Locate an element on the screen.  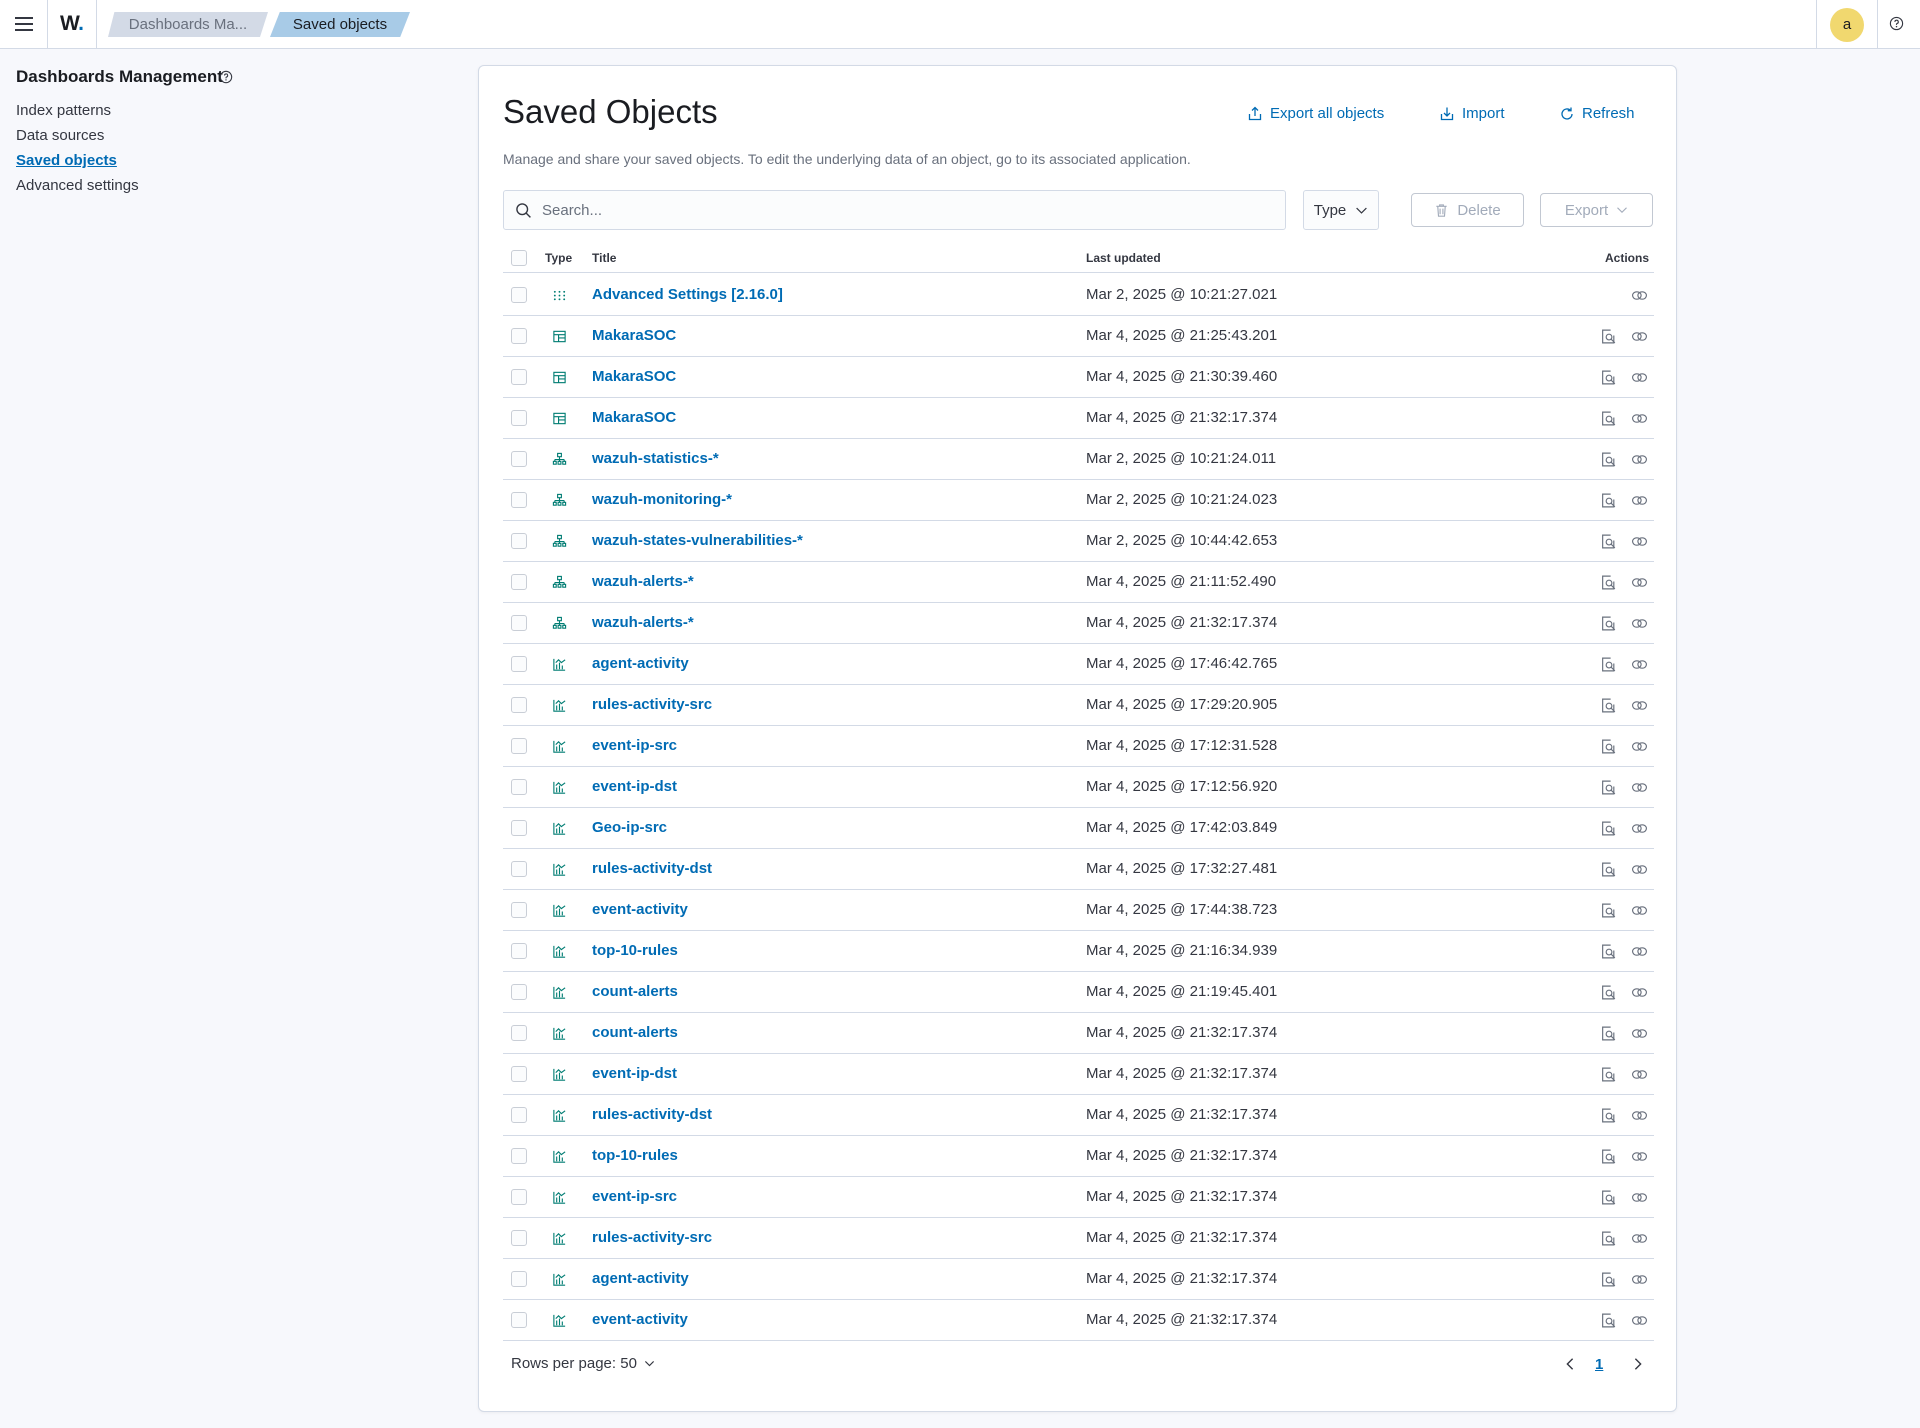
import-button: Import is located at coordinates (1472, 113).